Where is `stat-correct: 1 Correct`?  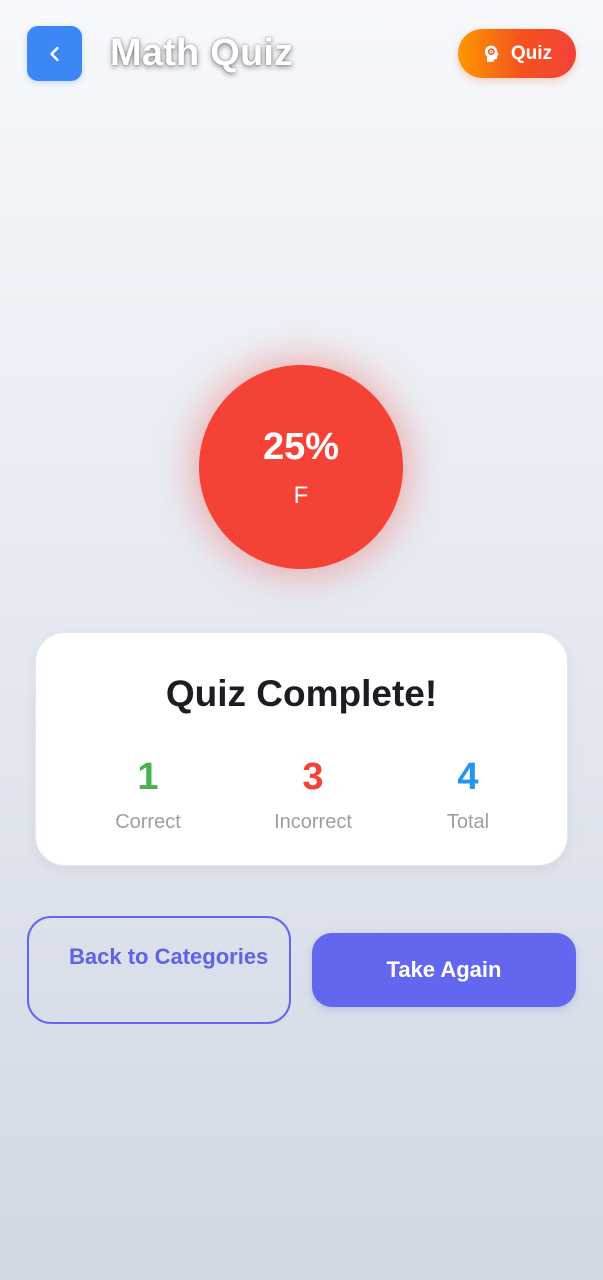
stat-correct: 1 Correct is located at coordinates (148, 795).